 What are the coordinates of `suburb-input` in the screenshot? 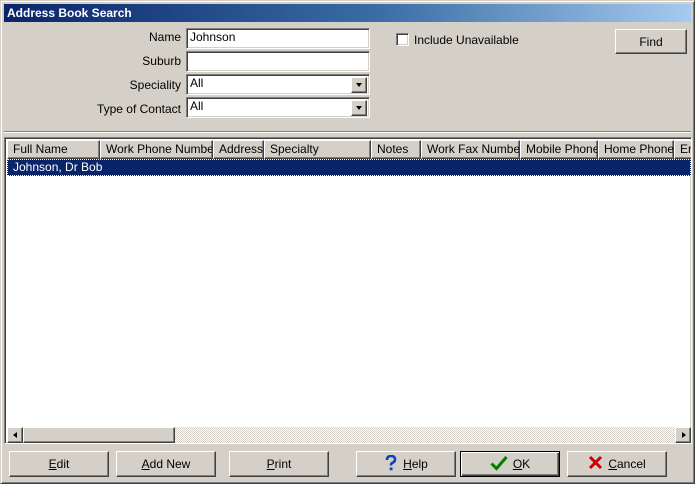 It's located at (278, 61).